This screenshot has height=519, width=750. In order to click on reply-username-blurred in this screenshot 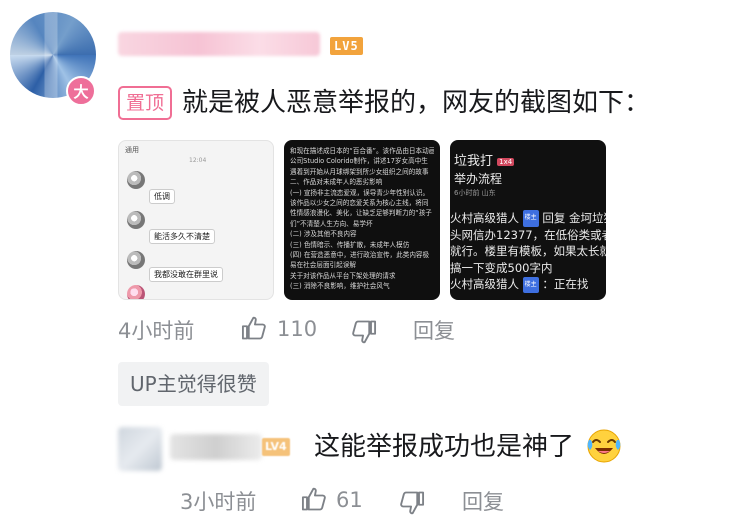, I will do `click(216, 447)`.